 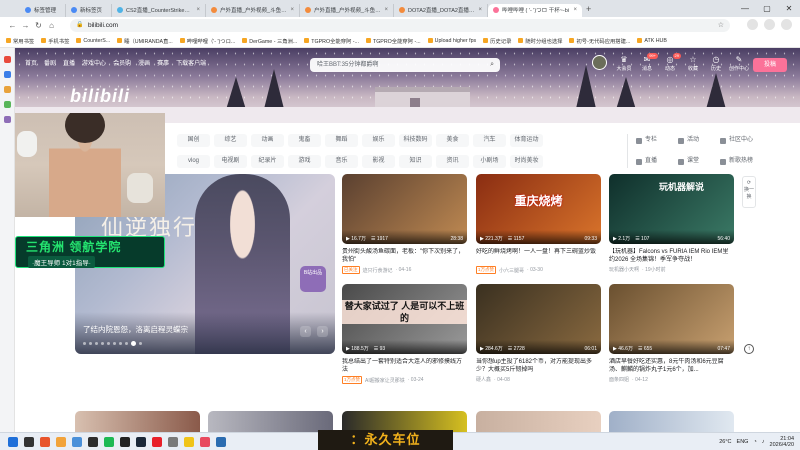 What do you see at coordinates (135, 329) in the screenshot?
I see `carousel-title: 了结内院恩怨，洛离启程灵蝶宗` at bounding box center [135, 329].